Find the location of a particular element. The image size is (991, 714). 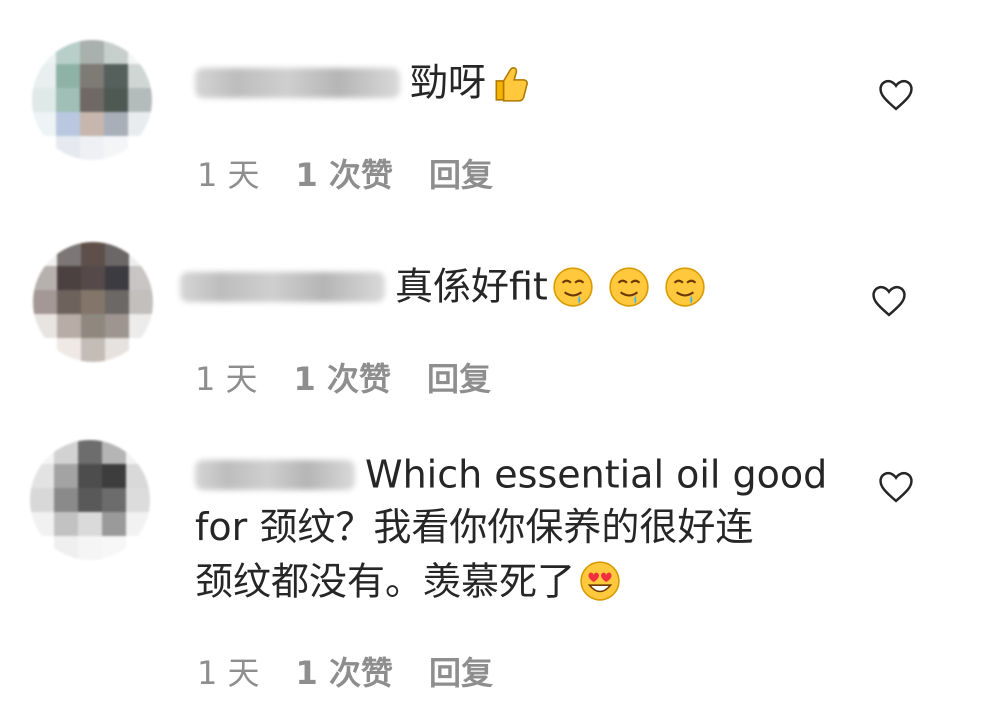

comment-text: 勁呀 is located at coordinates (448, 82).